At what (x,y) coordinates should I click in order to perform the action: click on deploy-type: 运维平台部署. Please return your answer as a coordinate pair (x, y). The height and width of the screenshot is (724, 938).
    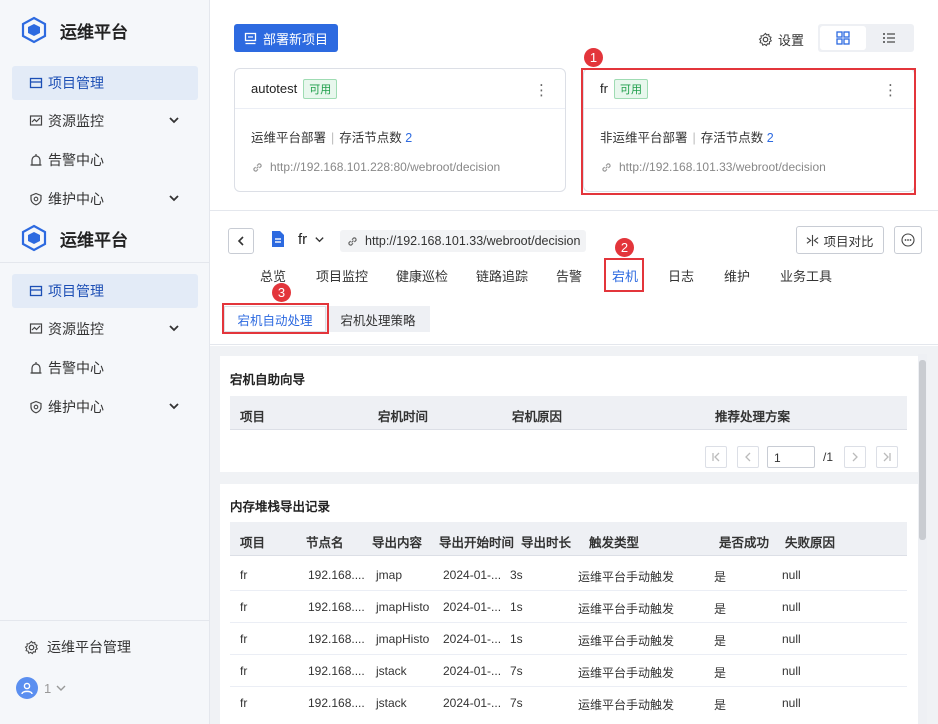
    Looking at the image, I should click on (289, 138).